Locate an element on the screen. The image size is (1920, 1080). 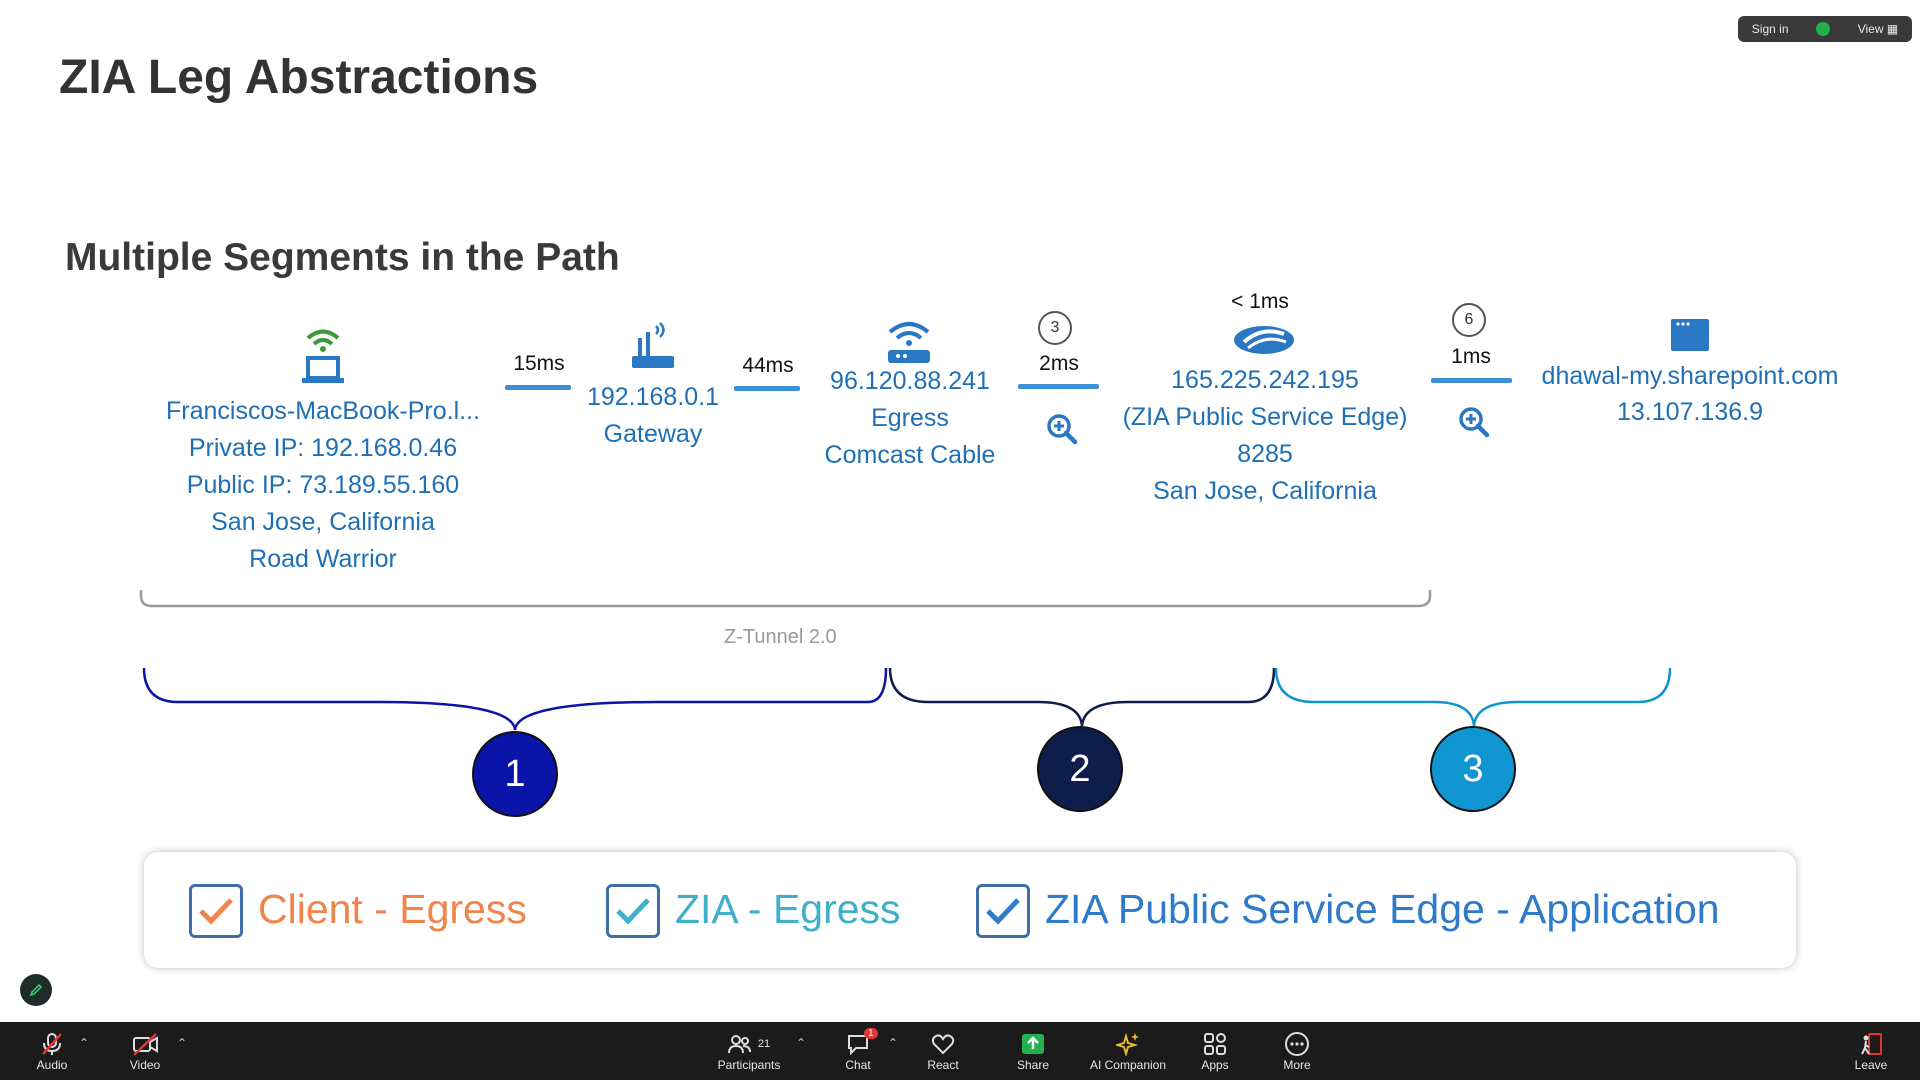
view-label: View is located at coordinates (1870, 29).